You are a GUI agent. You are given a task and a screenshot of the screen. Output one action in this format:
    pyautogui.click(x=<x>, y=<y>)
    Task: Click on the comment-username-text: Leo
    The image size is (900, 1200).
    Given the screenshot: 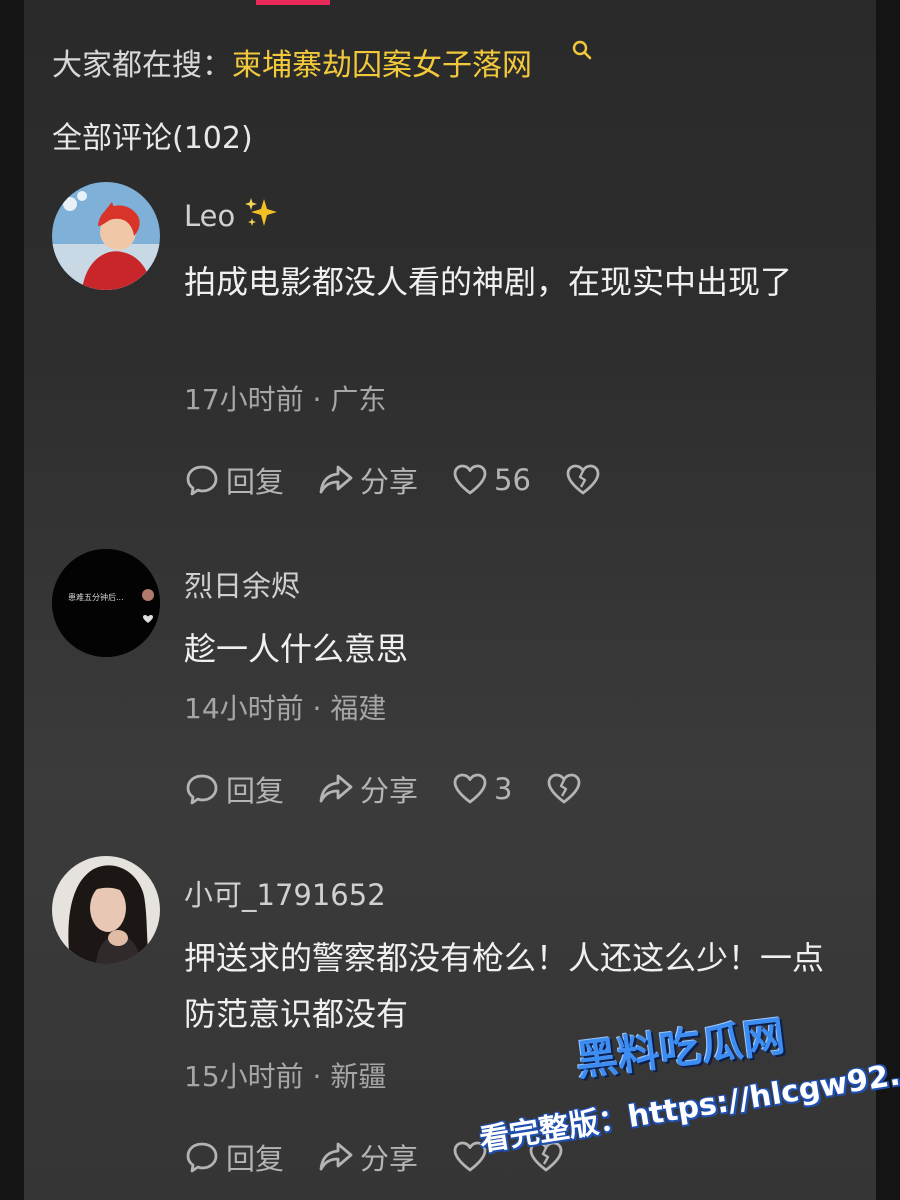 What is the action you would take?
    pyautogui.click(x=209, y=216)
    